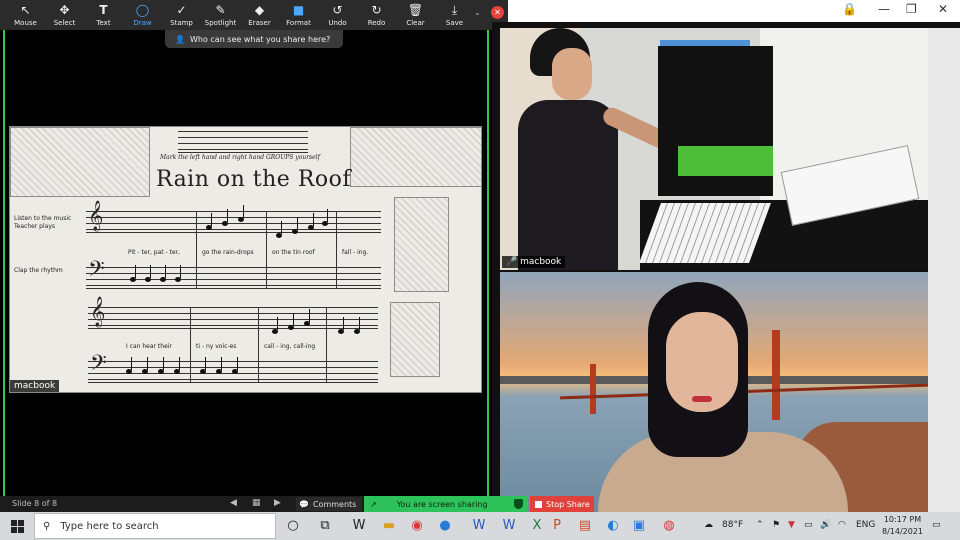 Image resolution: width=960 pixels, height=540 pixels. I want to click on language-indicator: ENG, so click(865, 525).